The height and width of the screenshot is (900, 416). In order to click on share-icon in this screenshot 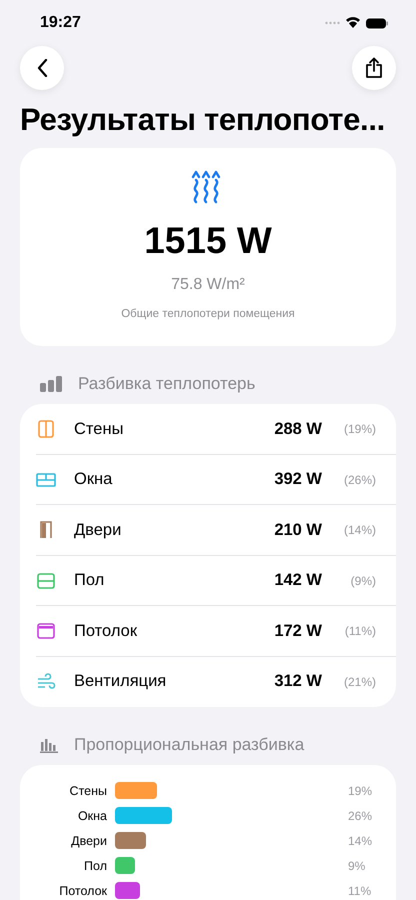, I will do `click(374, 68)`.